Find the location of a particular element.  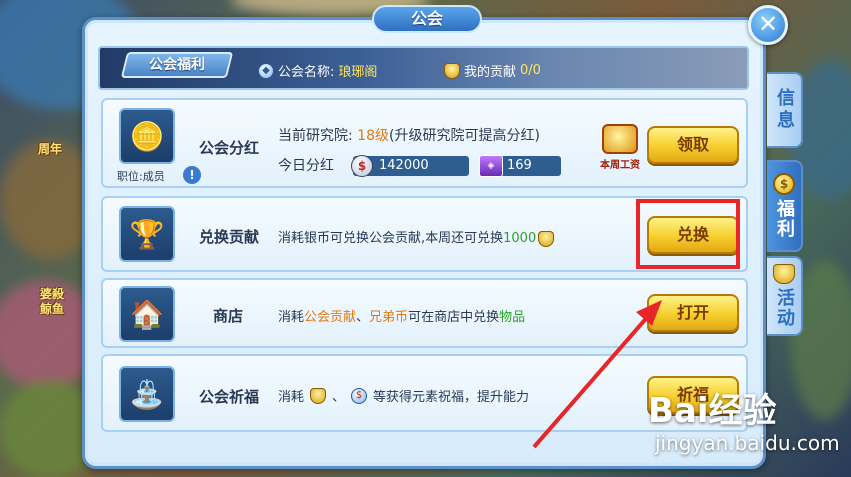

watermark-url: jingyan.baidu.com is located at coordinates (747, 443).